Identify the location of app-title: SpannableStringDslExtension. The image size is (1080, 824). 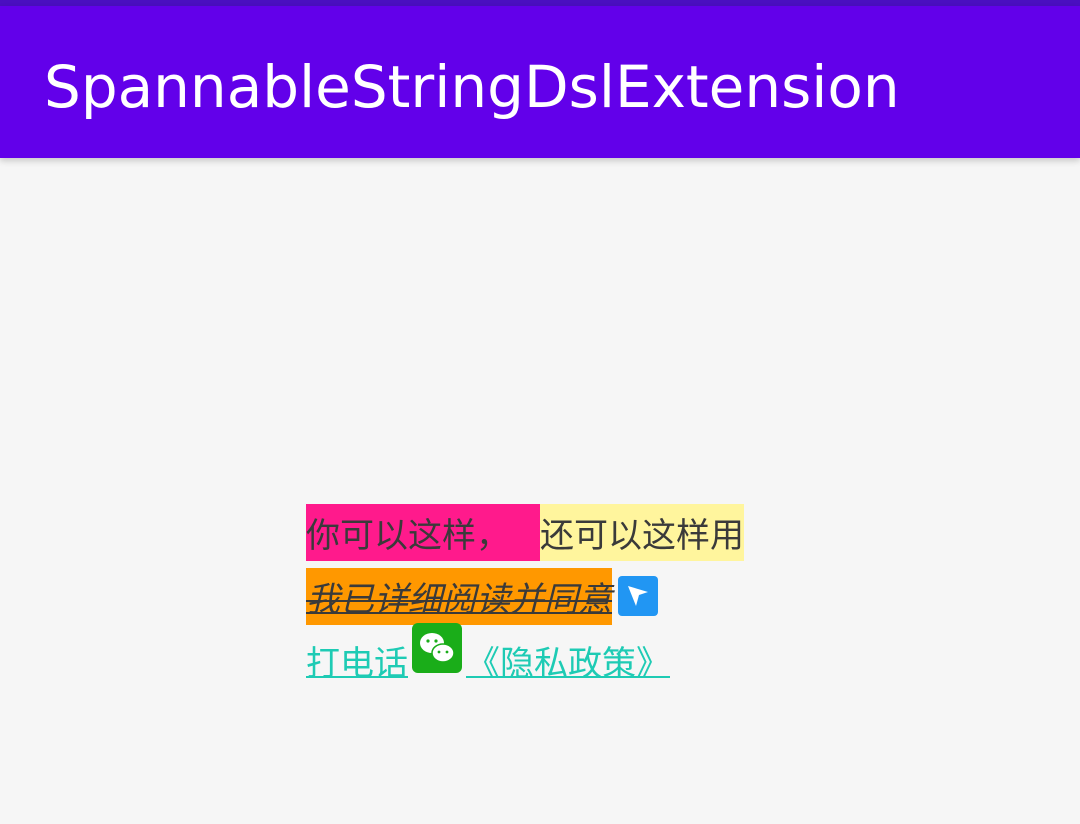
(472, 87).